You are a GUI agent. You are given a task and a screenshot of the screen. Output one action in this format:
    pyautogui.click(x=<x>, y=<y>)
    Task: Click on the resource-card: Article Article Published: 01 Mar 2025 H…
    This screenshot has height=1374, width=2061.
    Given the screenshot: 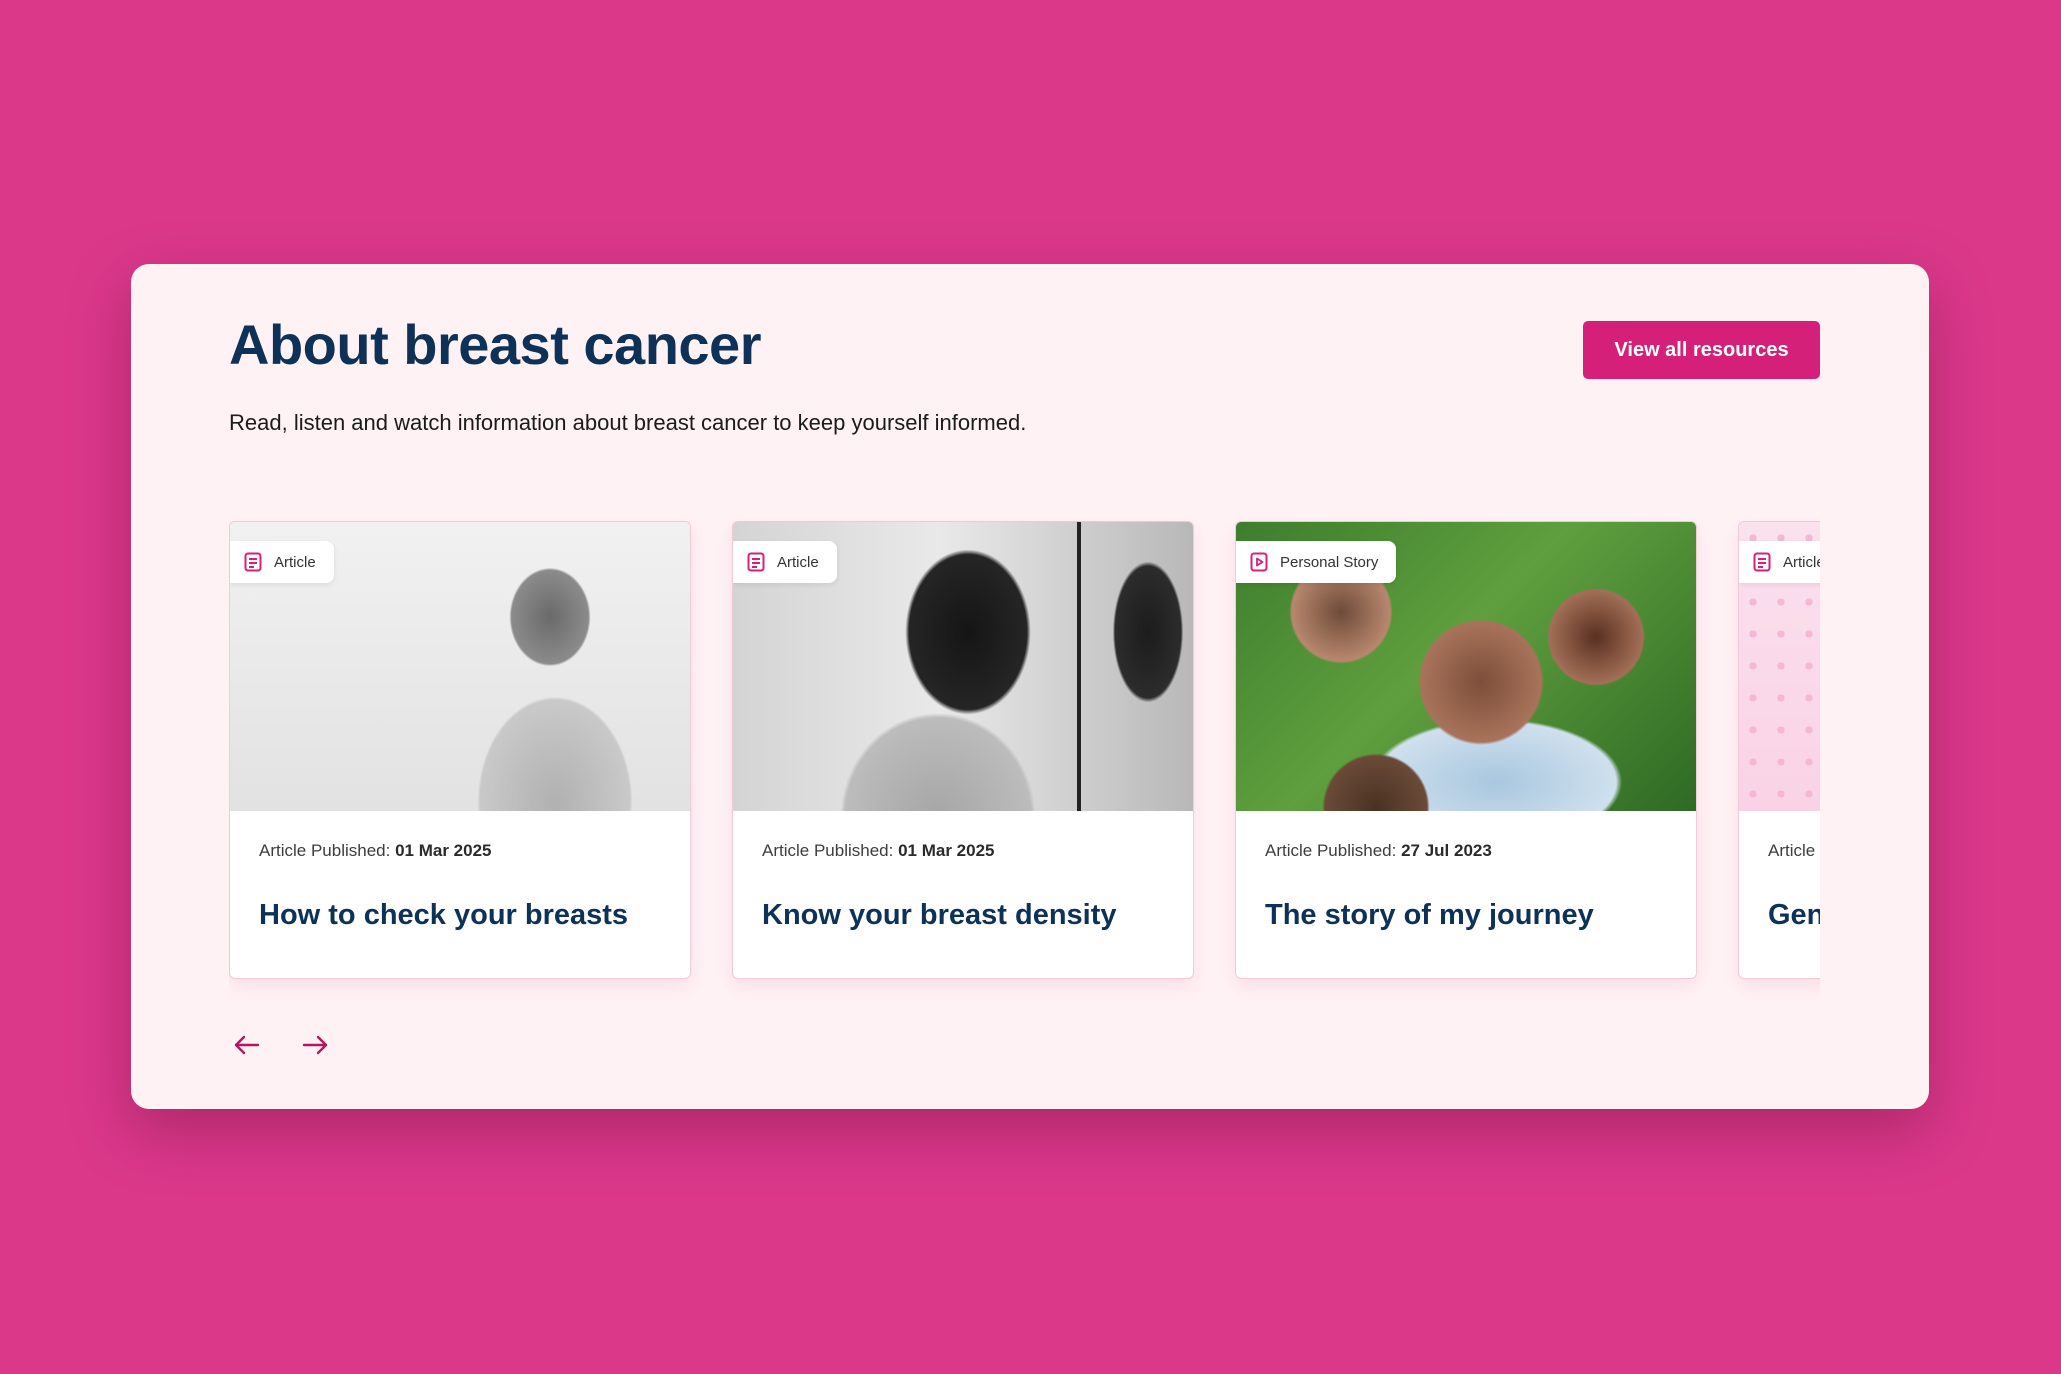 What is the action you would take?
    pyautogui.click(x=460, y=750)
    